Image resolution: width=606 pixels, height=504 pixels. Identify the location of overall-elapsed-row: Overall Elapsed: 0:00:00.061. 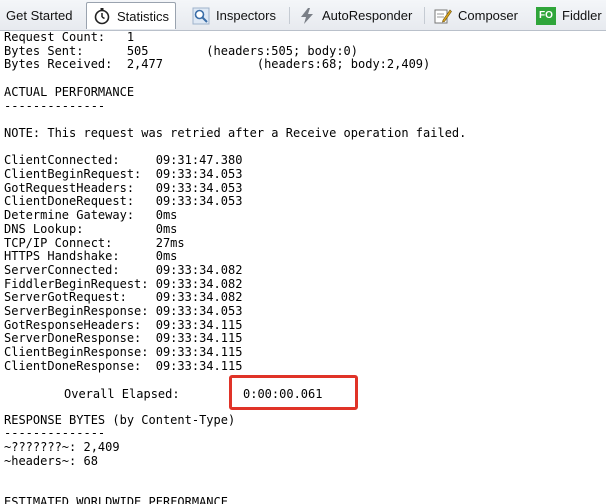
(303, 394).